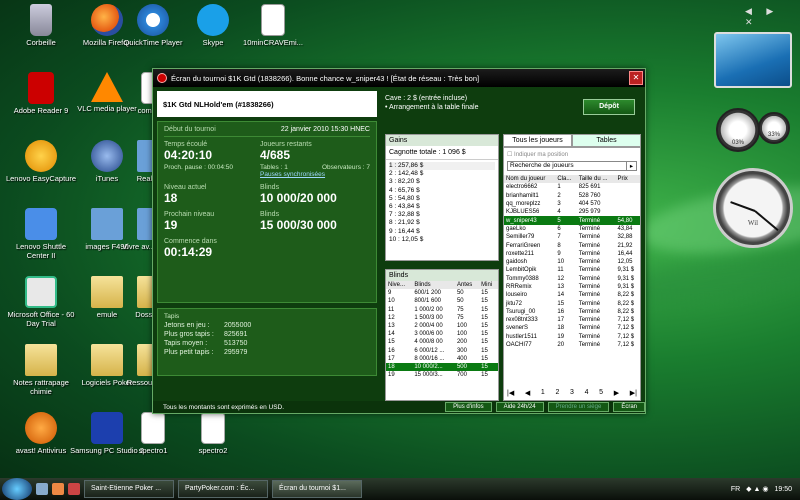 Image resolution: width=800 pixels, height=500 pixels. Describe the element at coordinates (572, 279) in the screenshot. I see `player-row: Tommy0388 12 Terminé 9,31 $` at that location.